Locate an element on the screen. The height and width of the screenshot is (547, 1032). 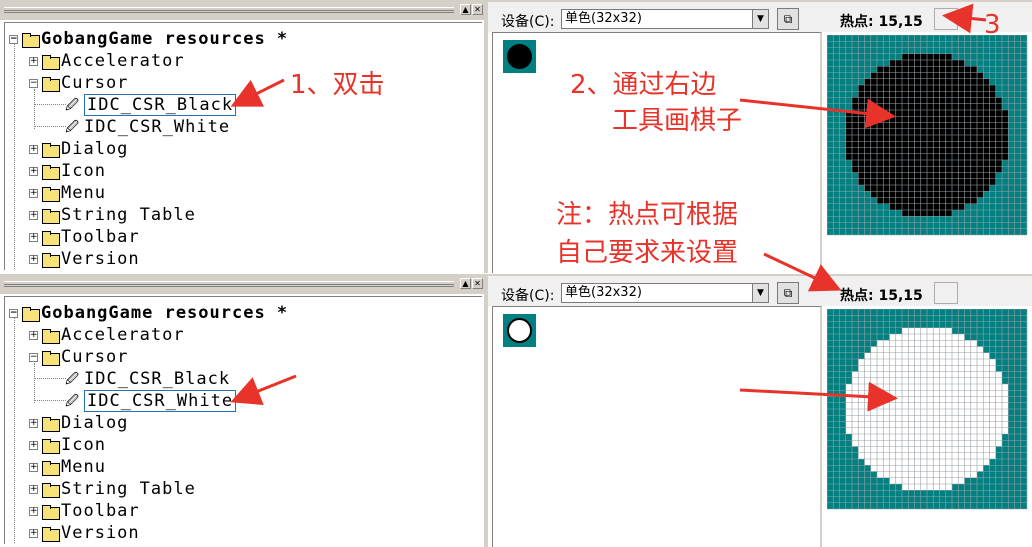
cursor-preview-area is located at coordinates (657, 426).